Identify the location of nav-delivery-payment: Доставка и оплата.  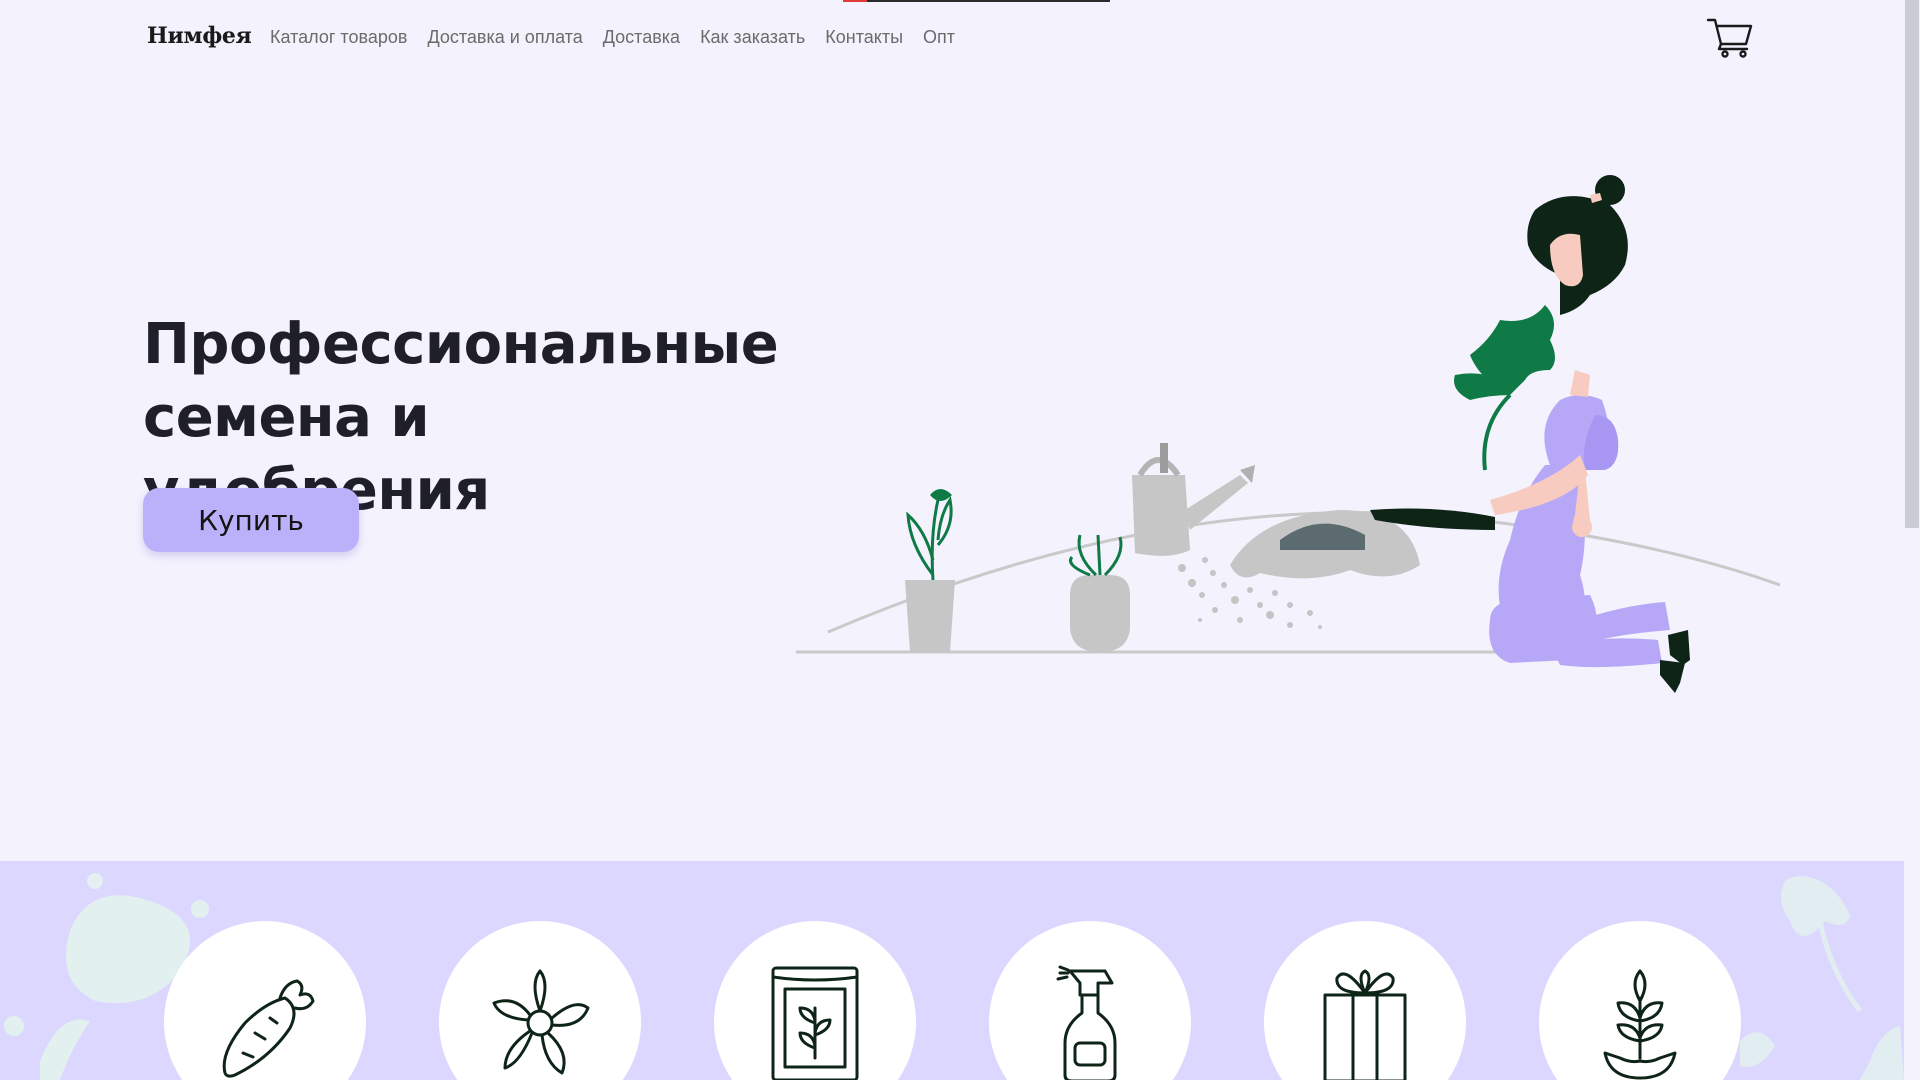
(504, 37).